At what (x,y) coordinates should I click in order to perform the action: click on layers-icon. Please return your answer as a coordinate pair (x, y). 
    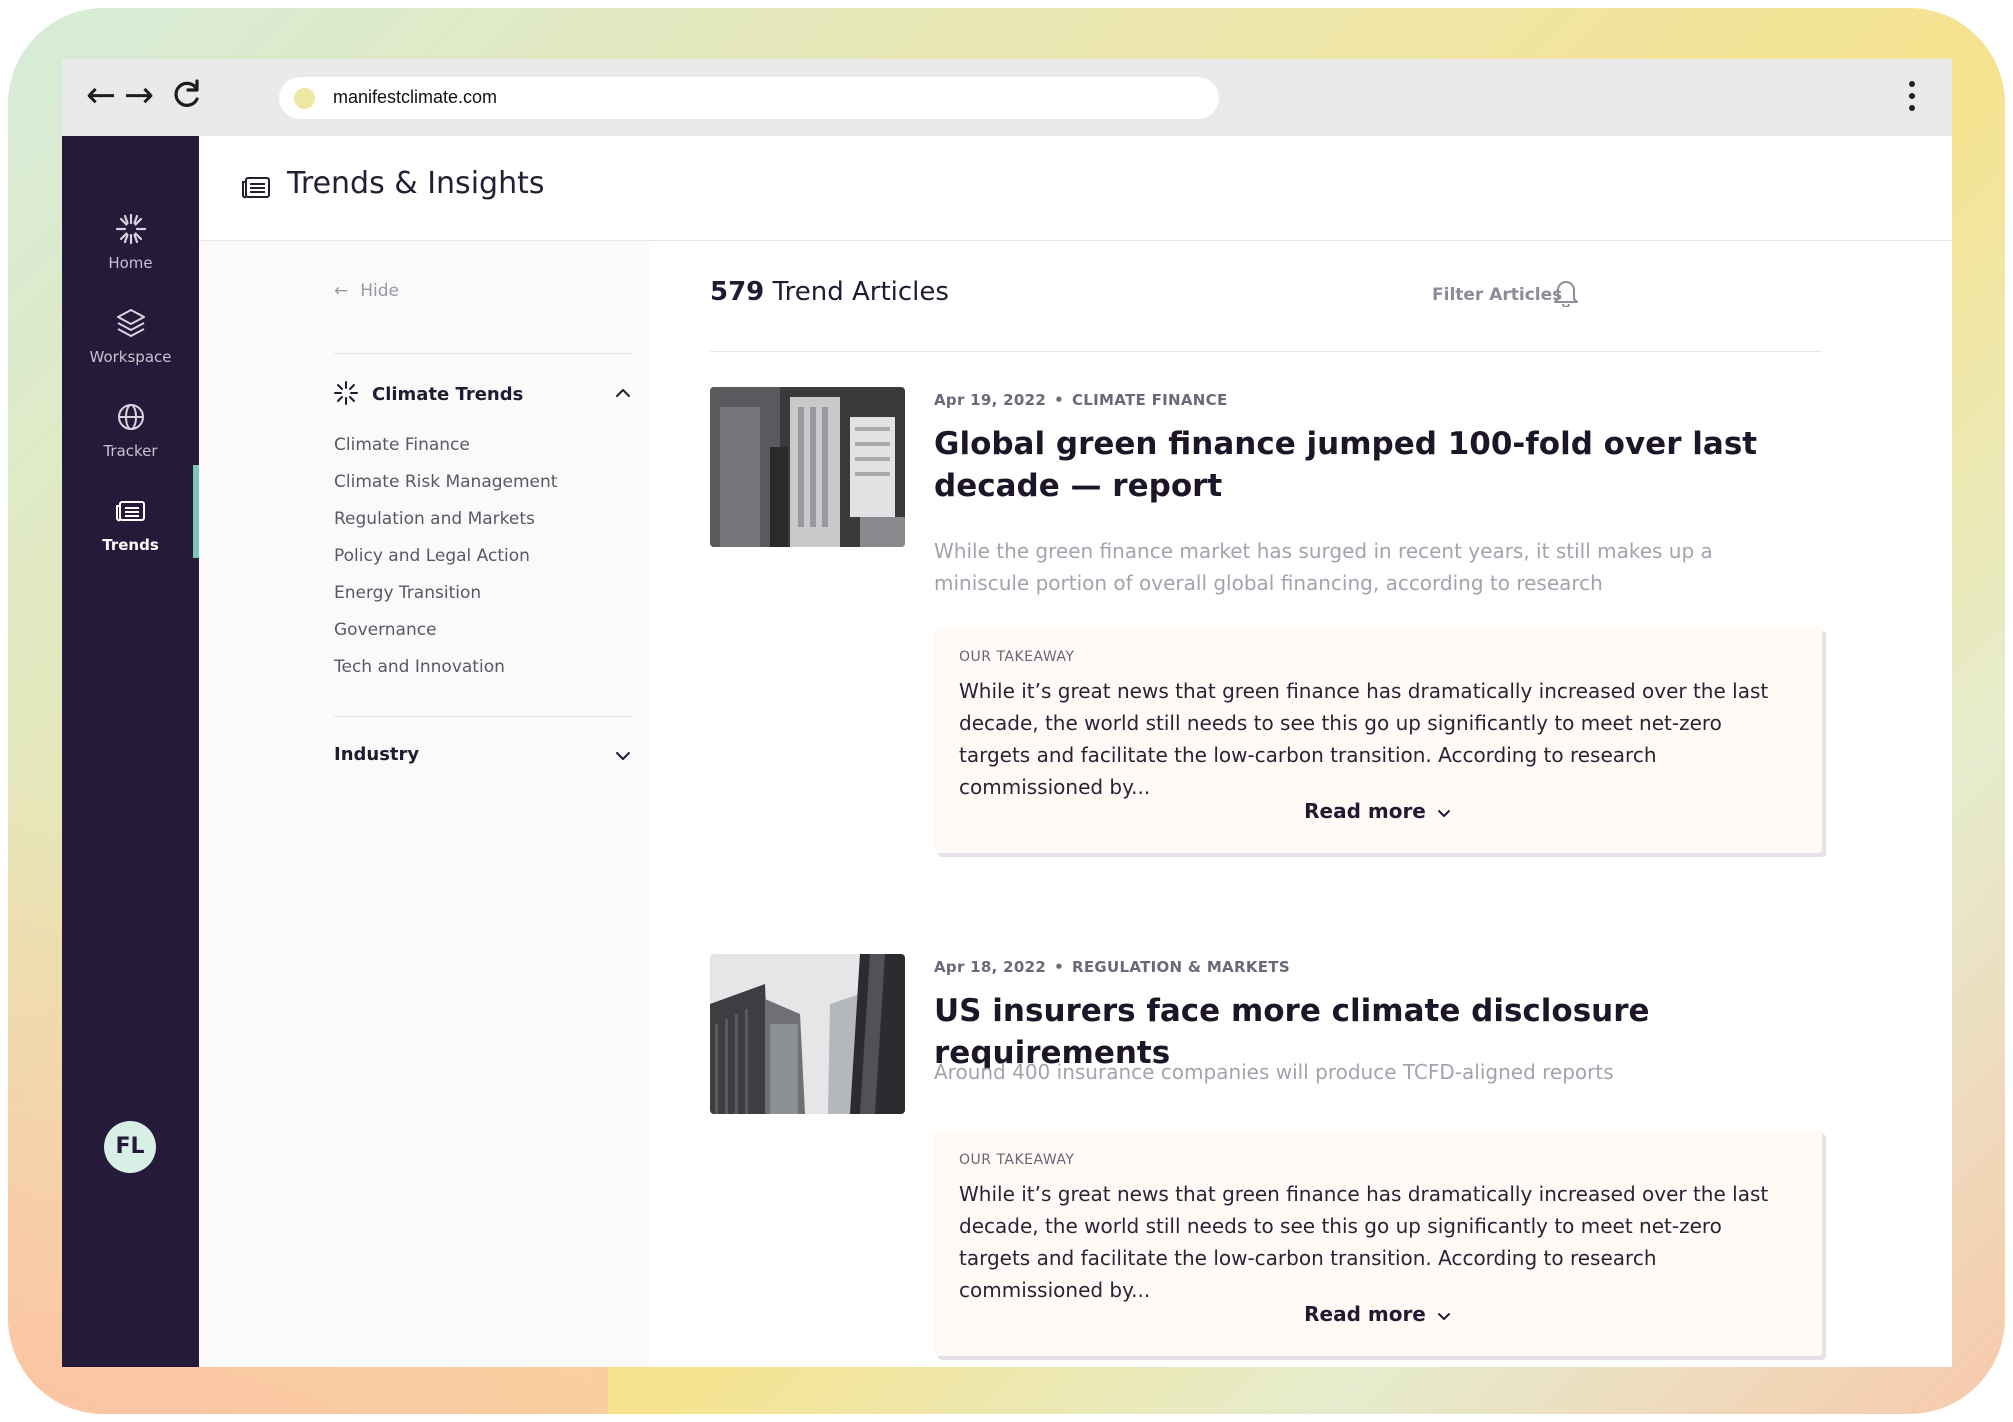
    Looking at the image, I should click on (130, 323).